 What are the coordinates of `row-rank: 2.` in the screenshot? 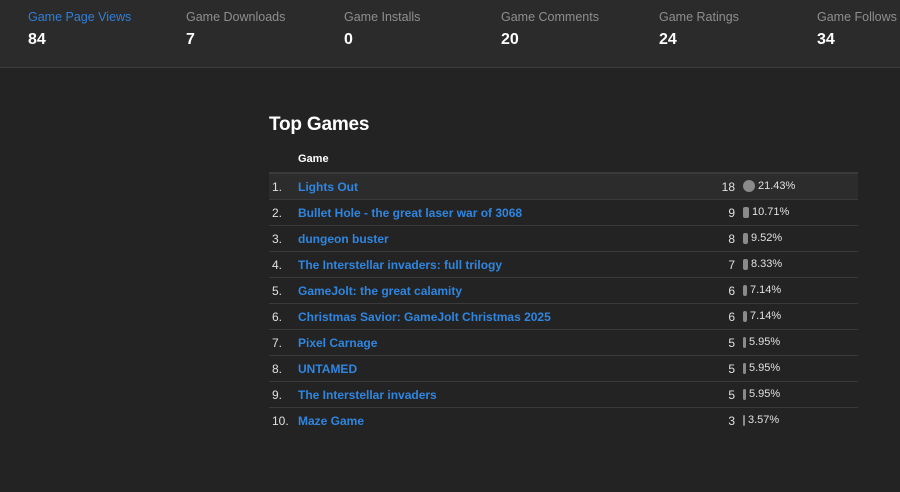 It's located at (277, 213).